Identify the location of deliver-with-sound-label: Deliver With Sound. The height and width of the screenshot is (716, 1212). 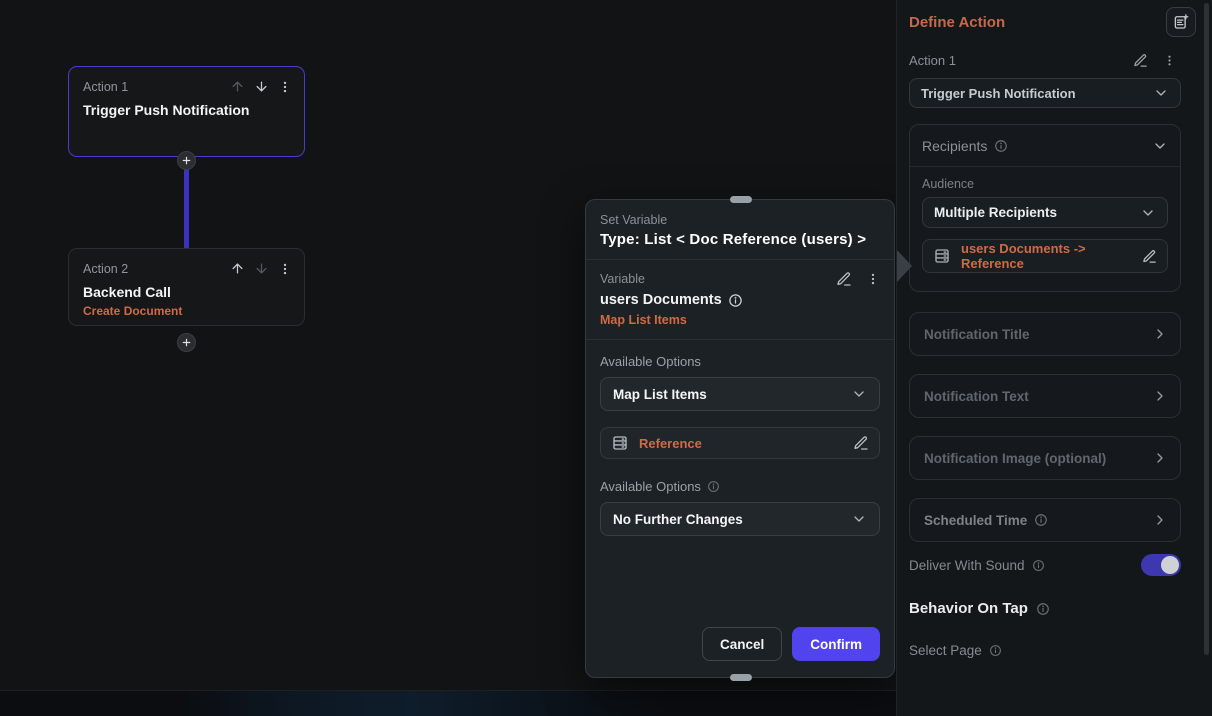
(967, 565).